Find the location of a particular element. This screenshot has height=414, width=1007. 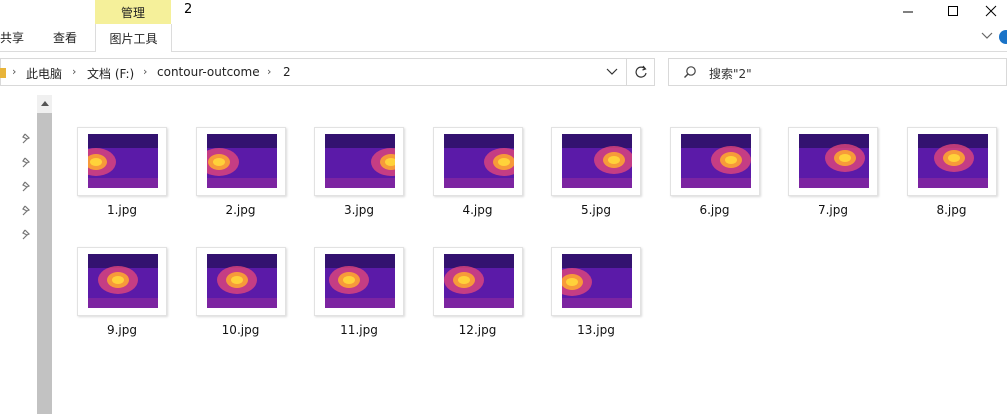

file-item: 7.jpg is located at coordinates (833, 172).